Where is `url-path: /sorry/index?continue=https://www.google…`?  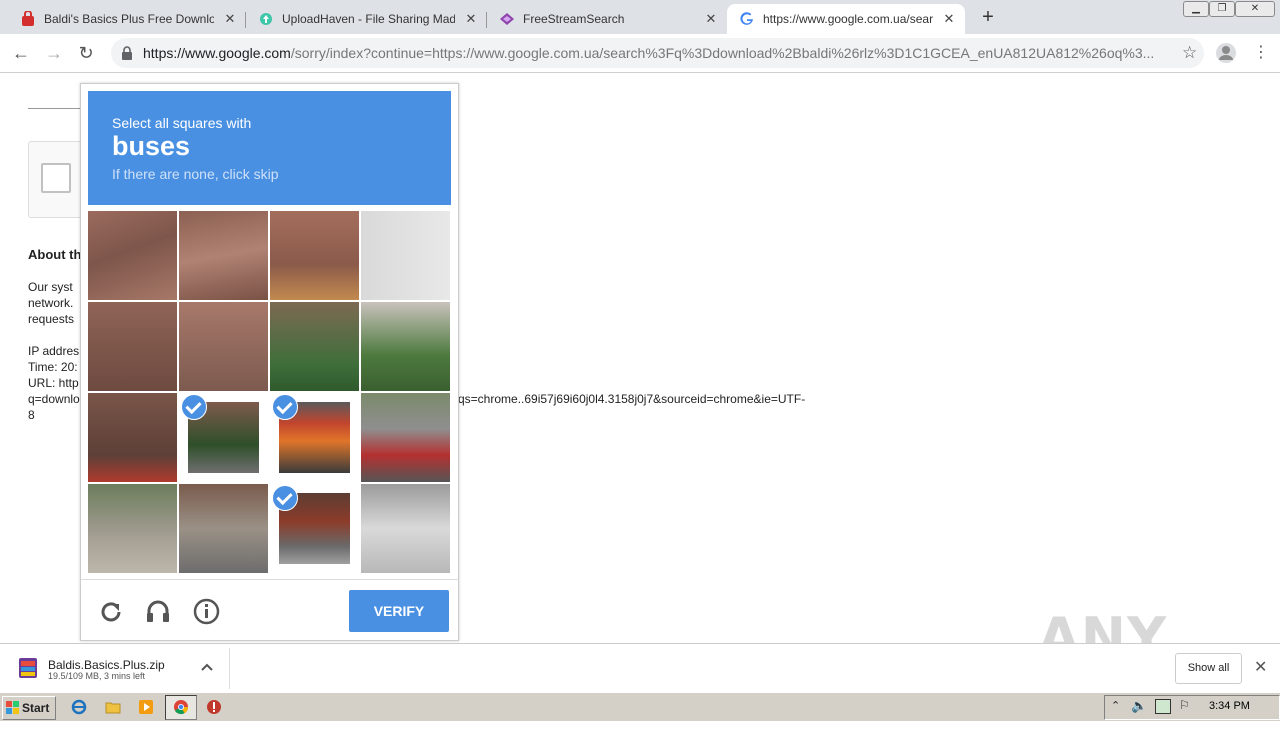 url-path: /sorry/index?continue=https://www.google… is located at coordinates (722, 53).